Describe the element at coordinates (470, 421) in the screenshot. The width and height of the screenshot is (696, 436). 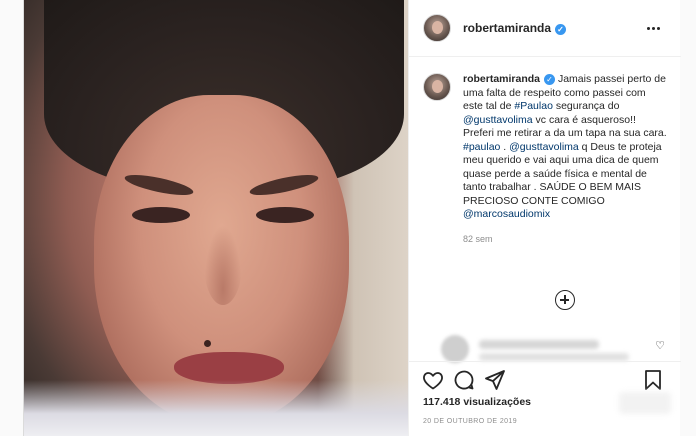
I see `post-date: 20 DE OUTUBRO DE 2019` at that location.